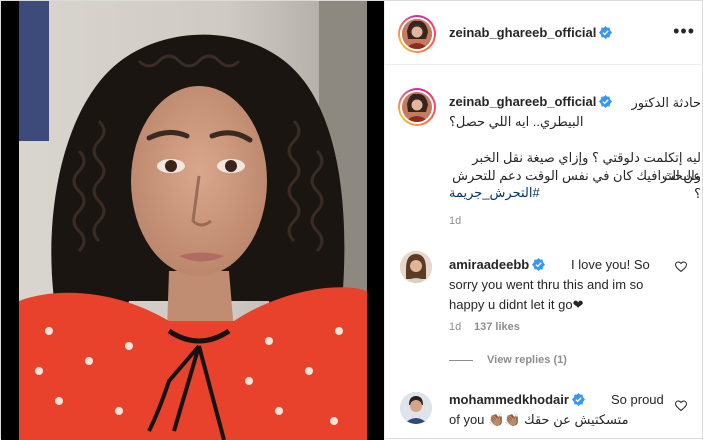 This screenshot has height=440, width=703. Describe the element at coordinates (516, 304) in the screenshot. I see `comment-1-text-line-3: happy u didnt let it go❤` at that location.